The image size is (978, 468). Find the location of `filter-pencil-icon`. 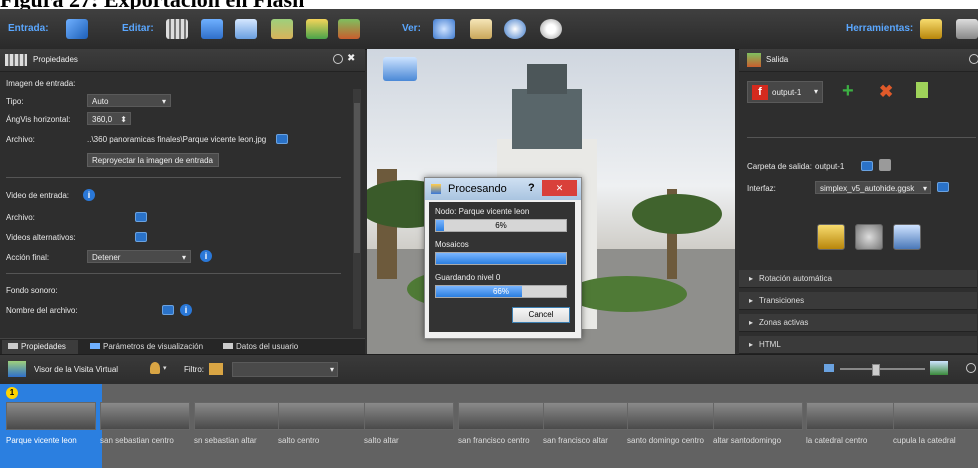

filter-pencil-icon is located at coordinates (216, 369).